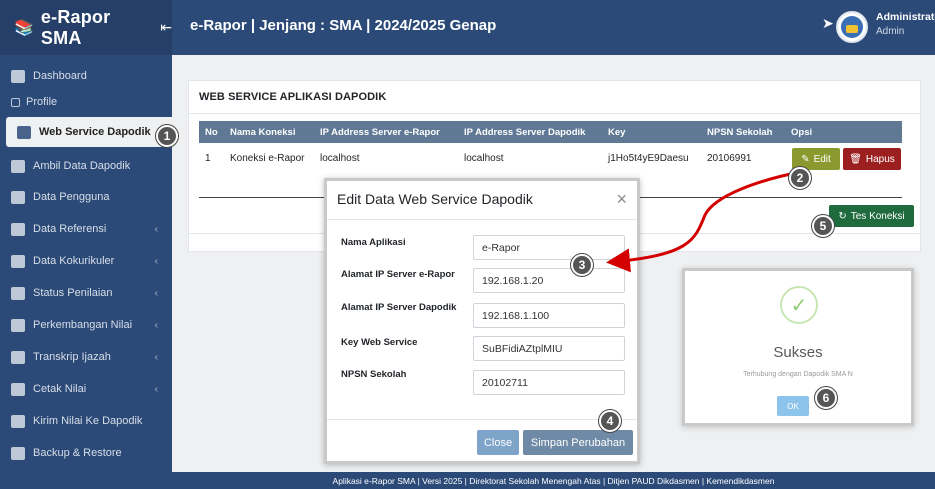  Describe the element at coordinates (70, 229) in the screenshot. I see `sidebar-item-label: Data Referensi` at that location.